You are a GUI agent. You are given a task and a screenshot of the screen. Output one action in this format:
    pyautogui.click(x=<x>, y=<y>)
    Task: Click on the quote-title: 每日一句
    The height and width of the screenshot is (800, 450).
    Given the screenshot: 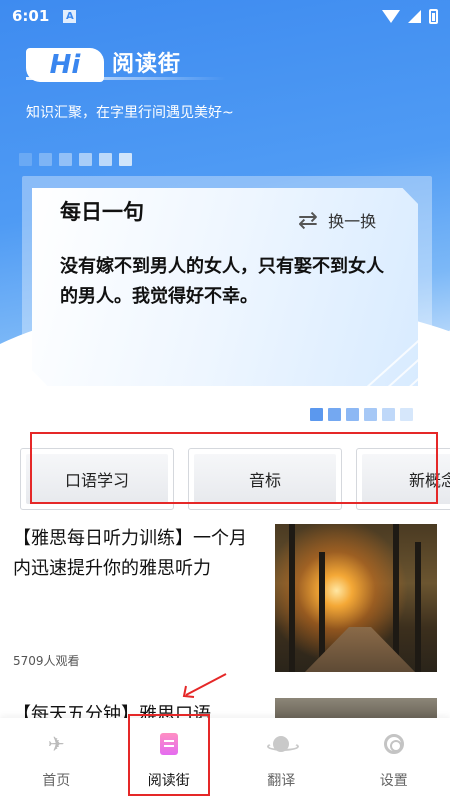 What is the action you would take?
    pyautogui.click(x=102, y=212)
    